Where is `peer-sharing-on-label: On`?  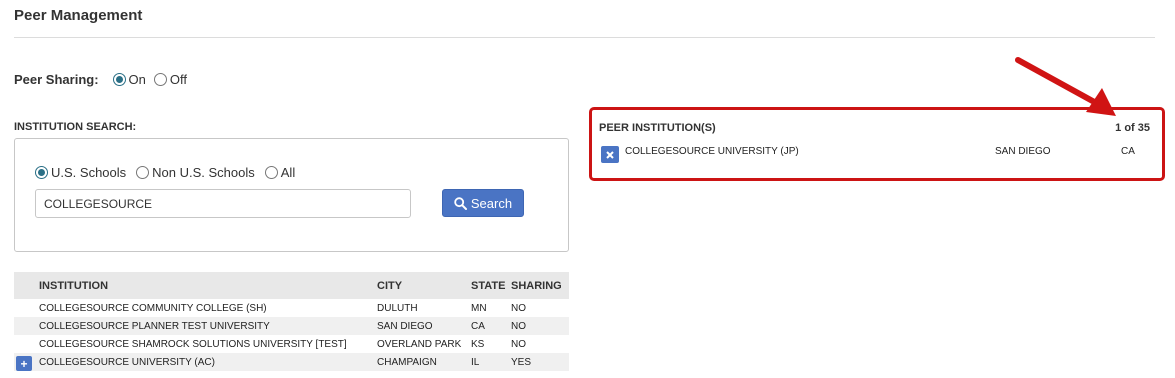 peer-sharing-on-label: On is located at coordinates (137, 79).